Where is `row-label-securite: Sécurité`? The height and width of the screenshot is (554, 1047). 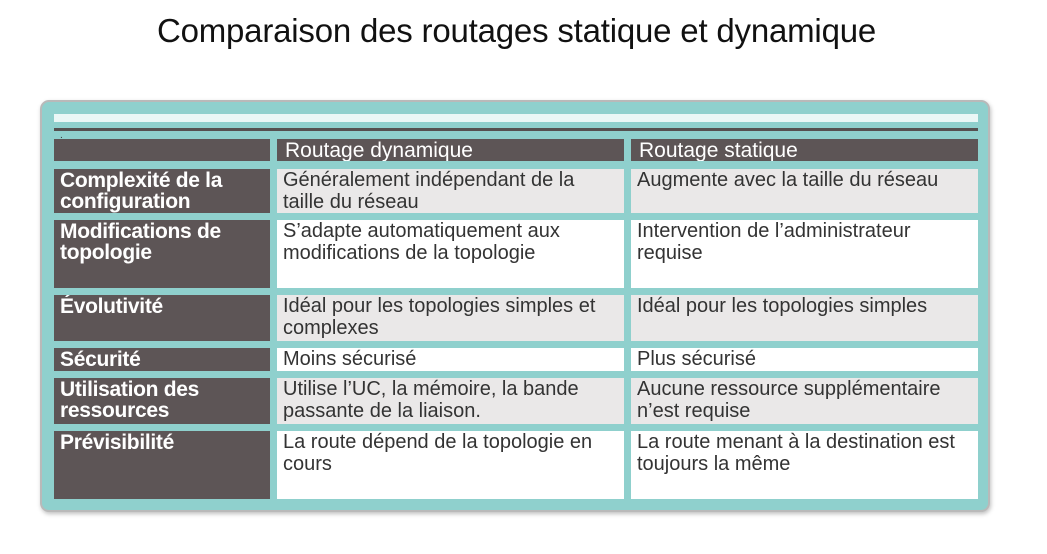
row-label-securite: Sécurité is located at coordinates (162, 359).